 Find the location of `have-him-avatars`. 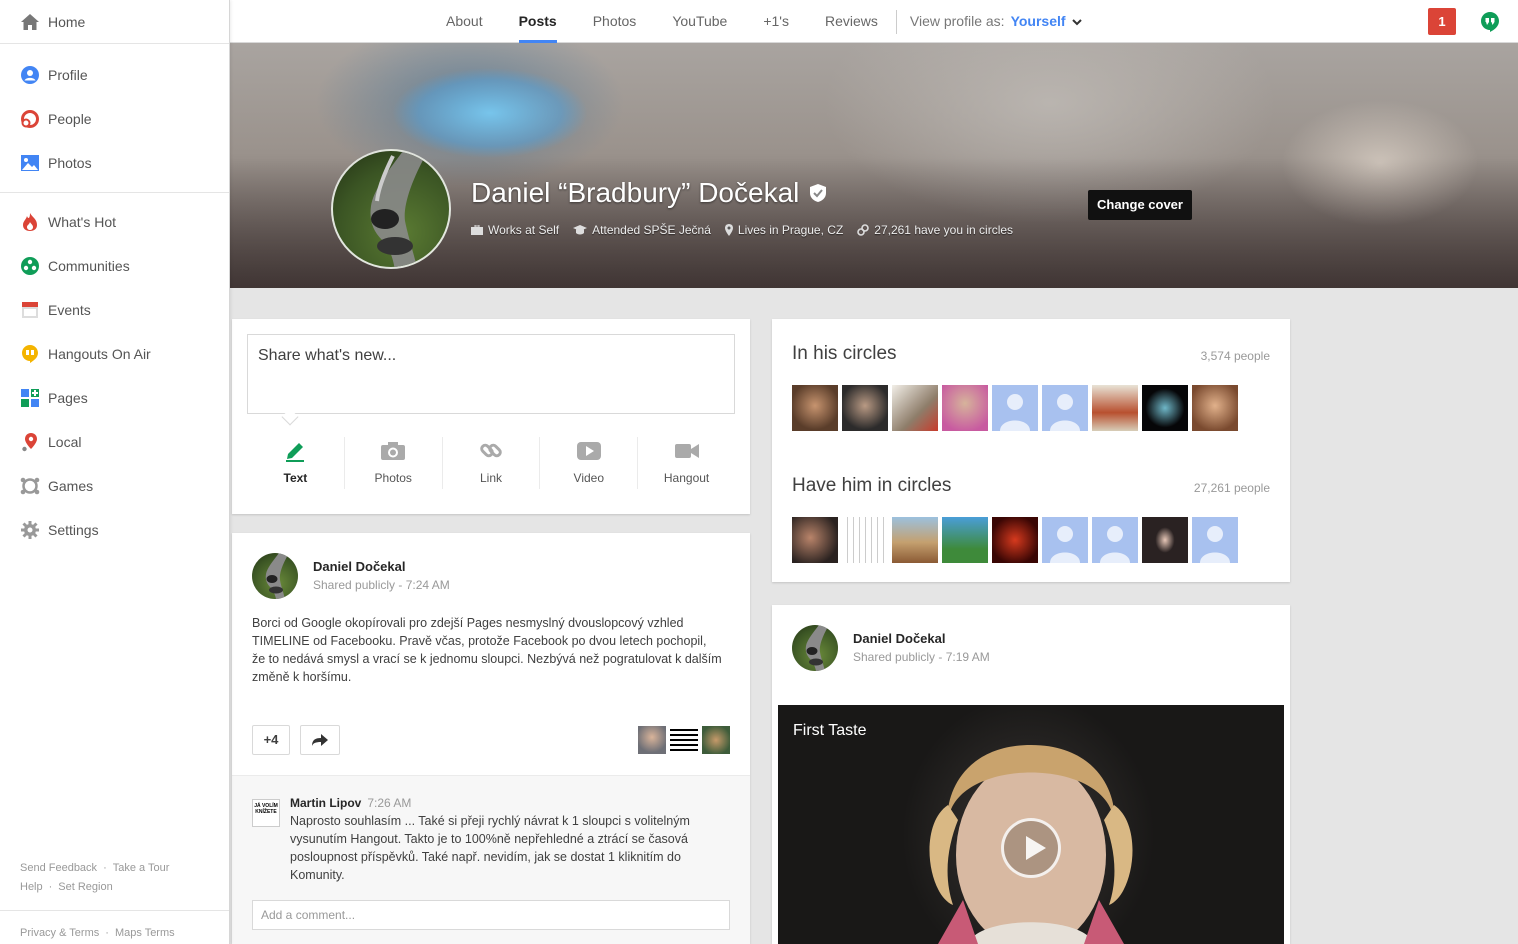

have-him-avatars is located at coordinates (1015, 540).